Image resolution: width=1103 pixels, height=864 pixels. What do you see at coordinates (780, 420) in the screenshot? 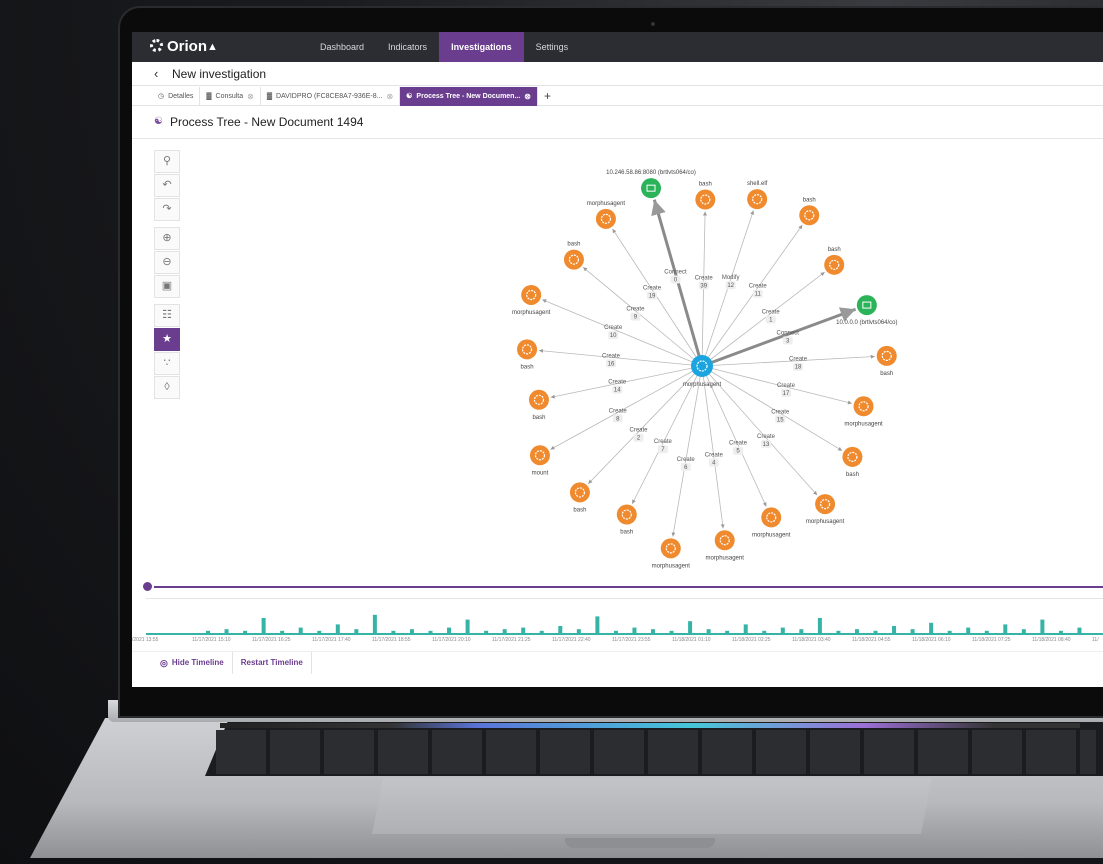
I see `edge-count: 15` at bounding box center [780, 420].